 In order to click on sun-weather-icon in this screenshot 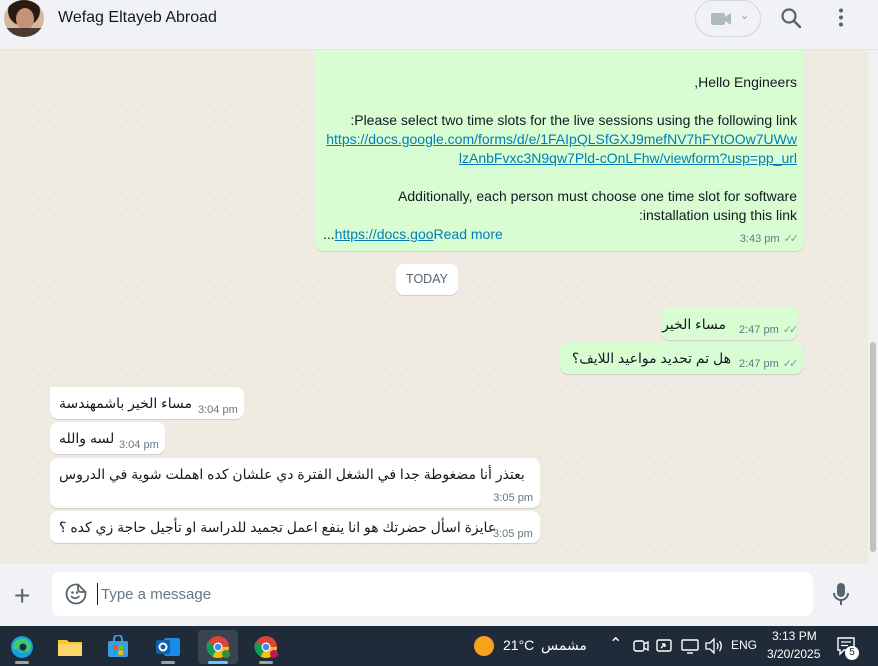, I will do `click(484, 646)`.